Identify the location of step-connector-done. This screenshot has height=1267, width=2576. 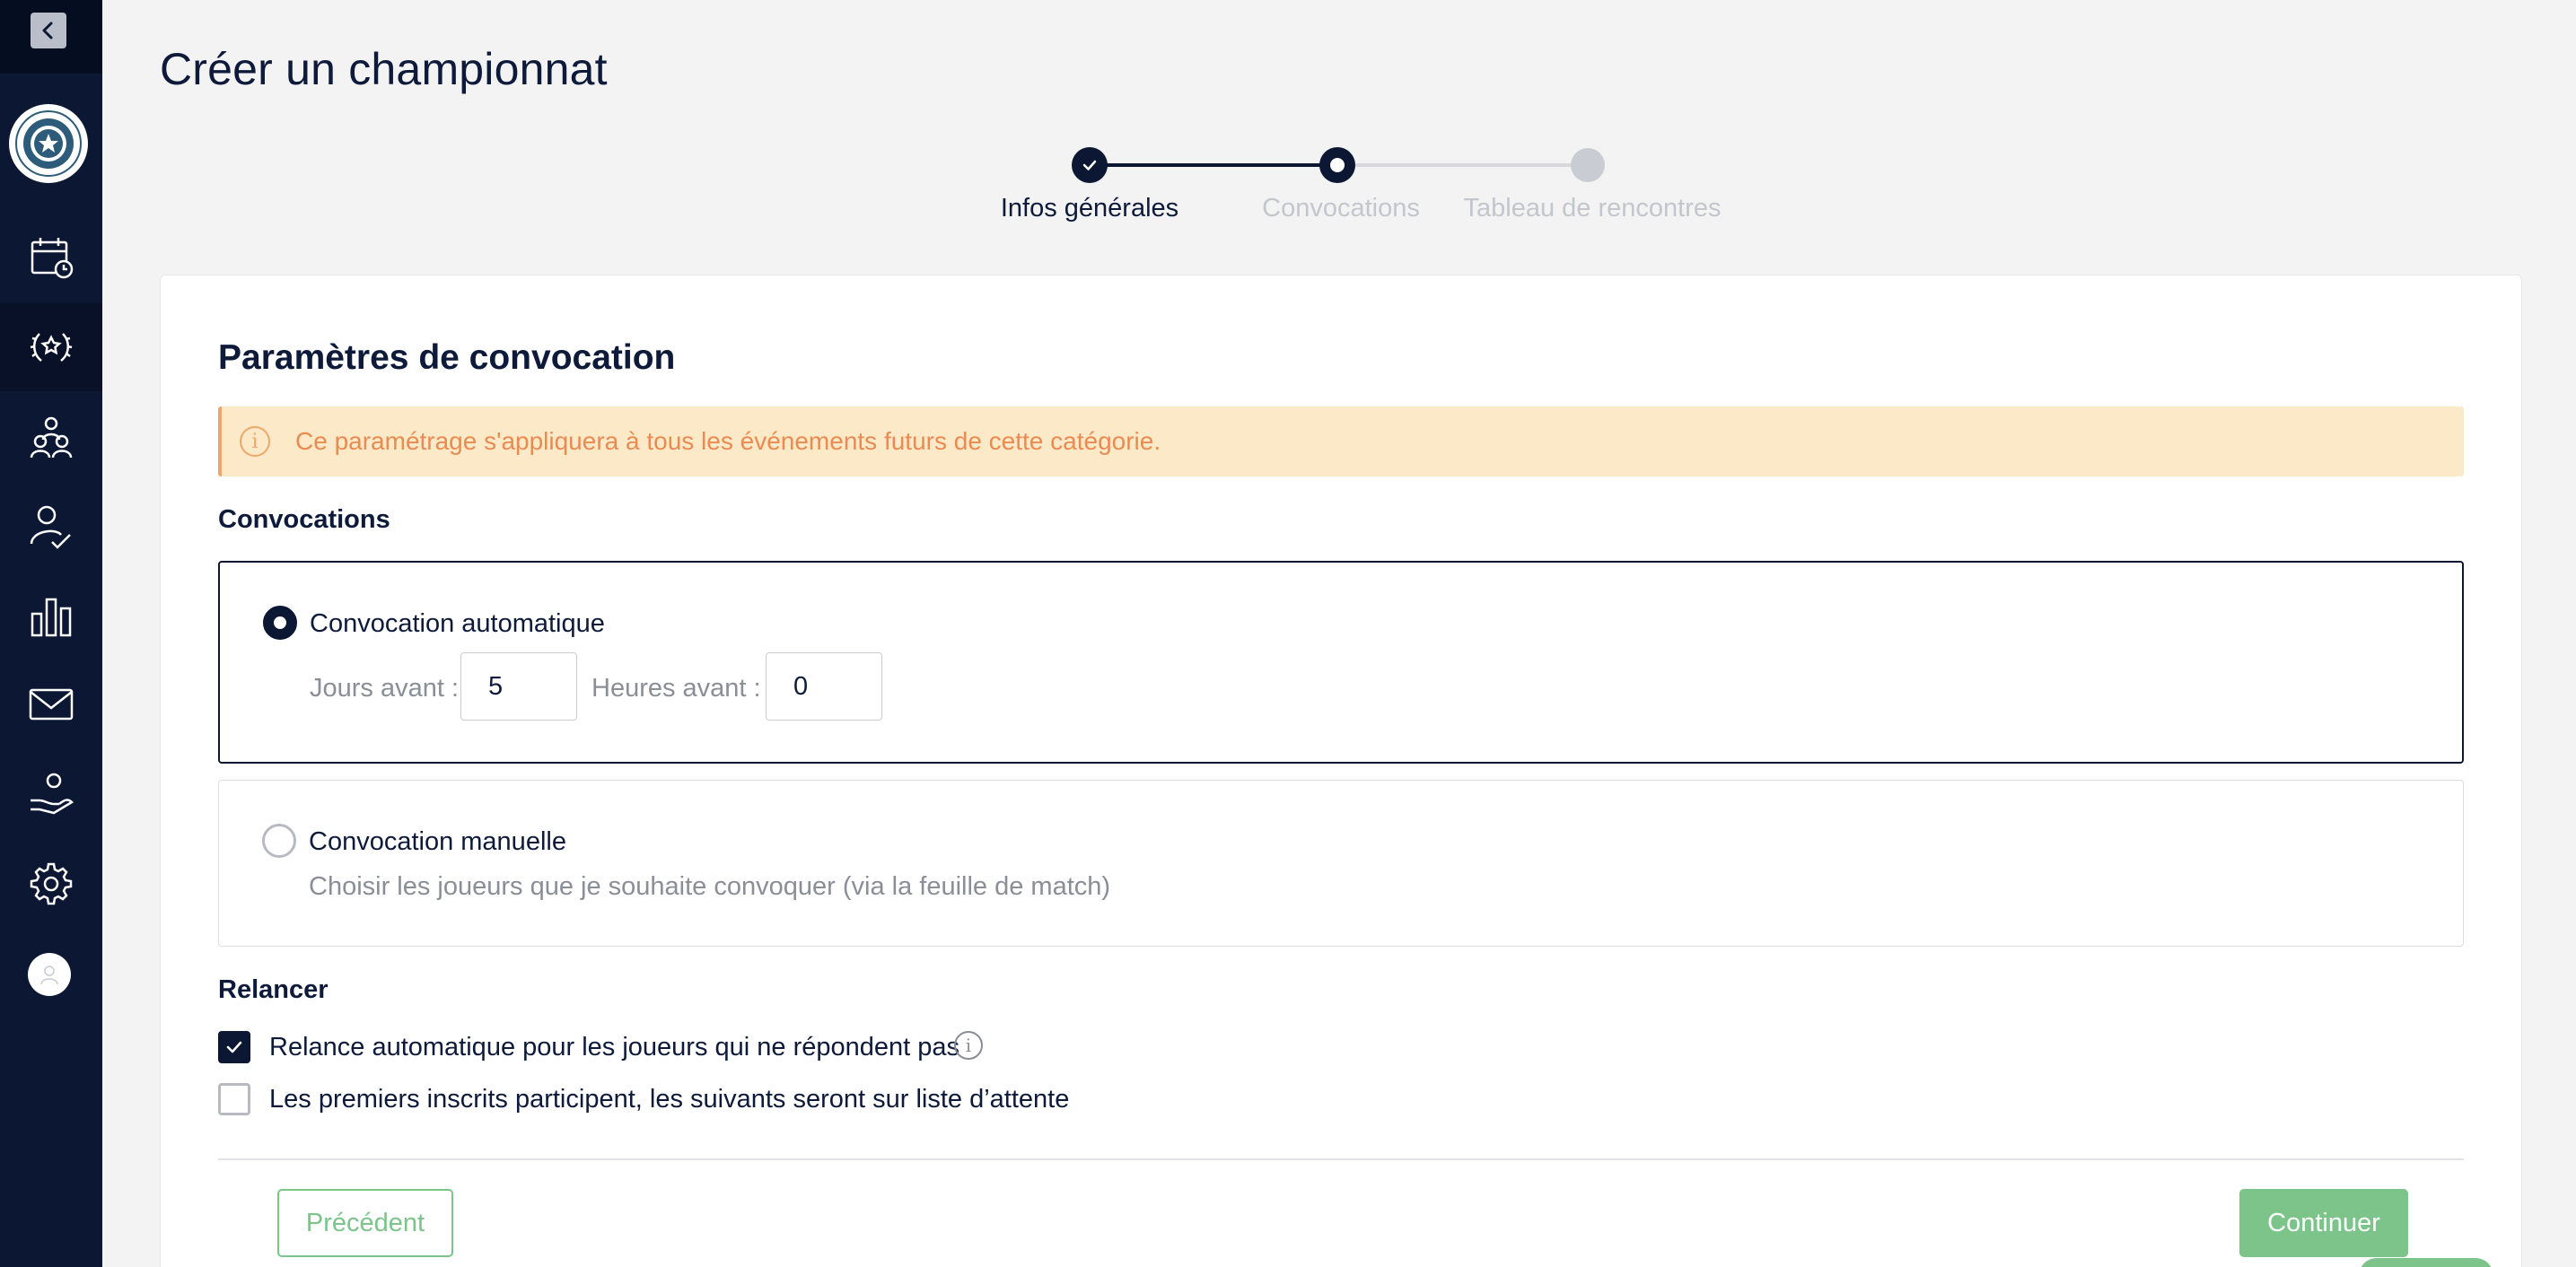
(1213, 165).